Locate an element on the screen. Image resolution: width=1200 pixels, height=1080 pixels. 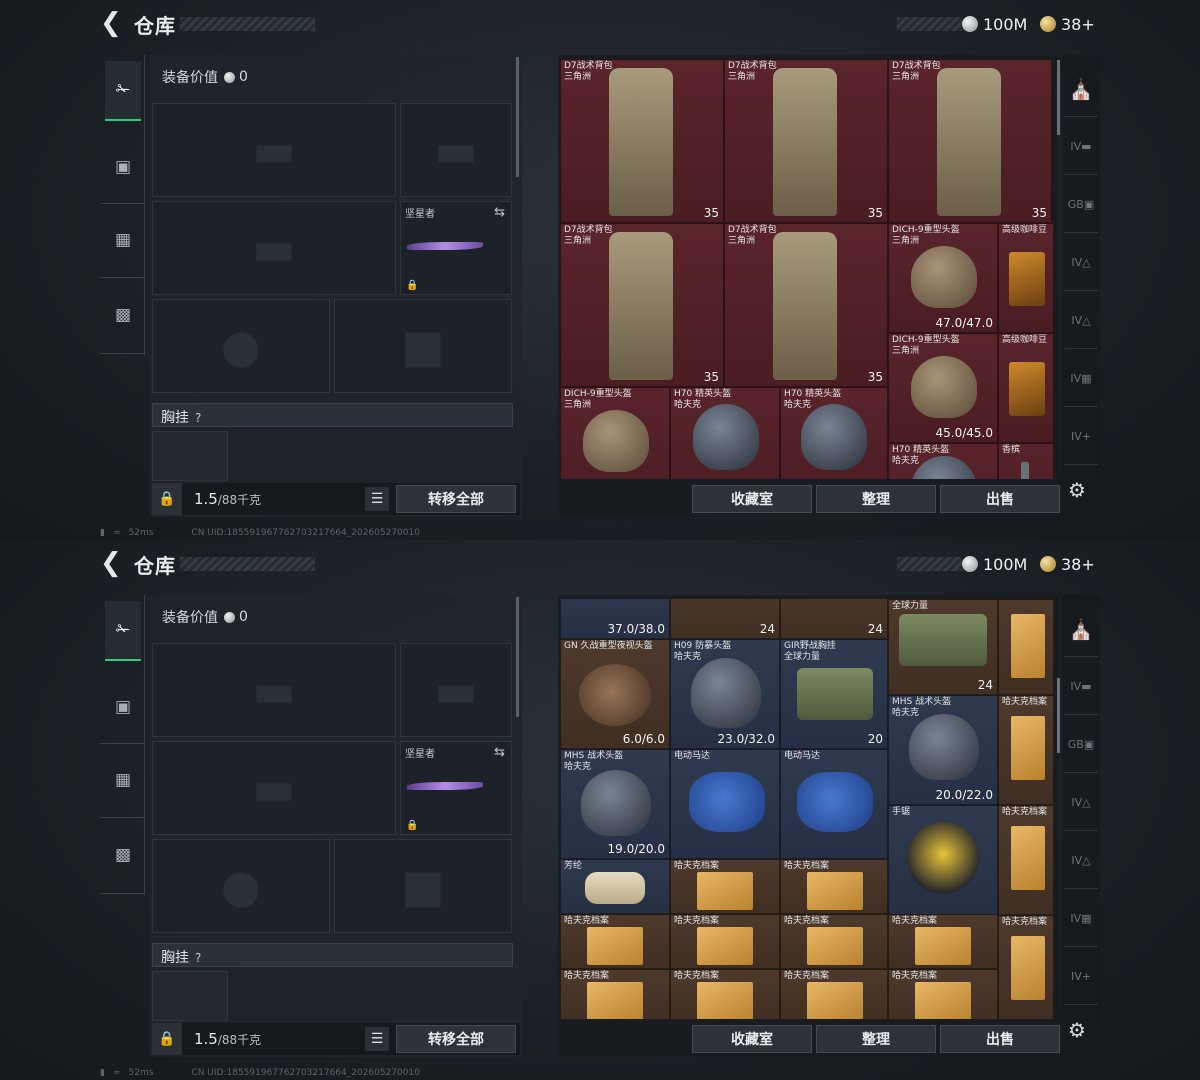
gear-icon: ⚙ is located at coordinates (1077, 490).